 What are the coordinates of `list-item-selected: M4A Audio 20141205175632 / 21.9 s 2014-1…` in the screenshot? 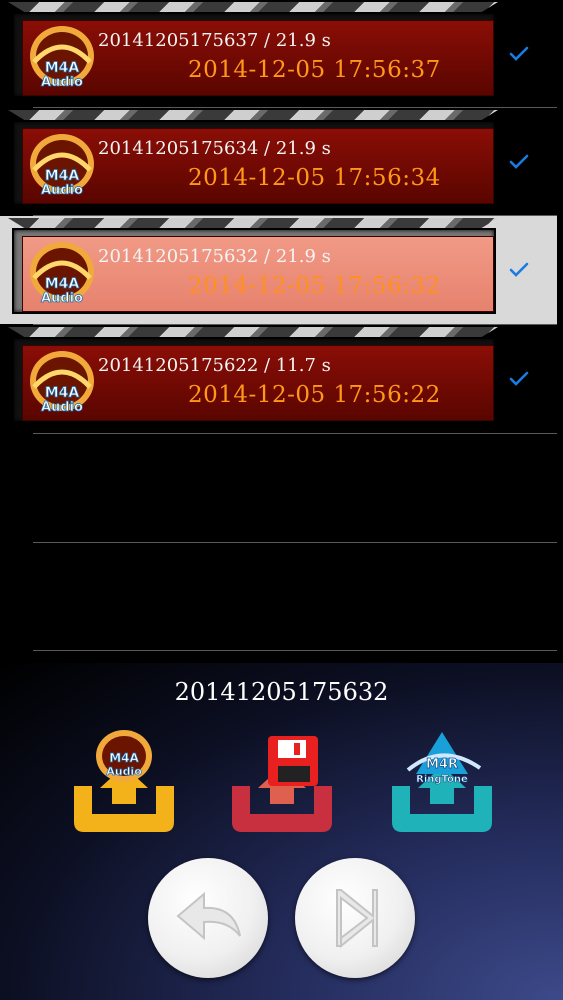 It's located at (278, 270).